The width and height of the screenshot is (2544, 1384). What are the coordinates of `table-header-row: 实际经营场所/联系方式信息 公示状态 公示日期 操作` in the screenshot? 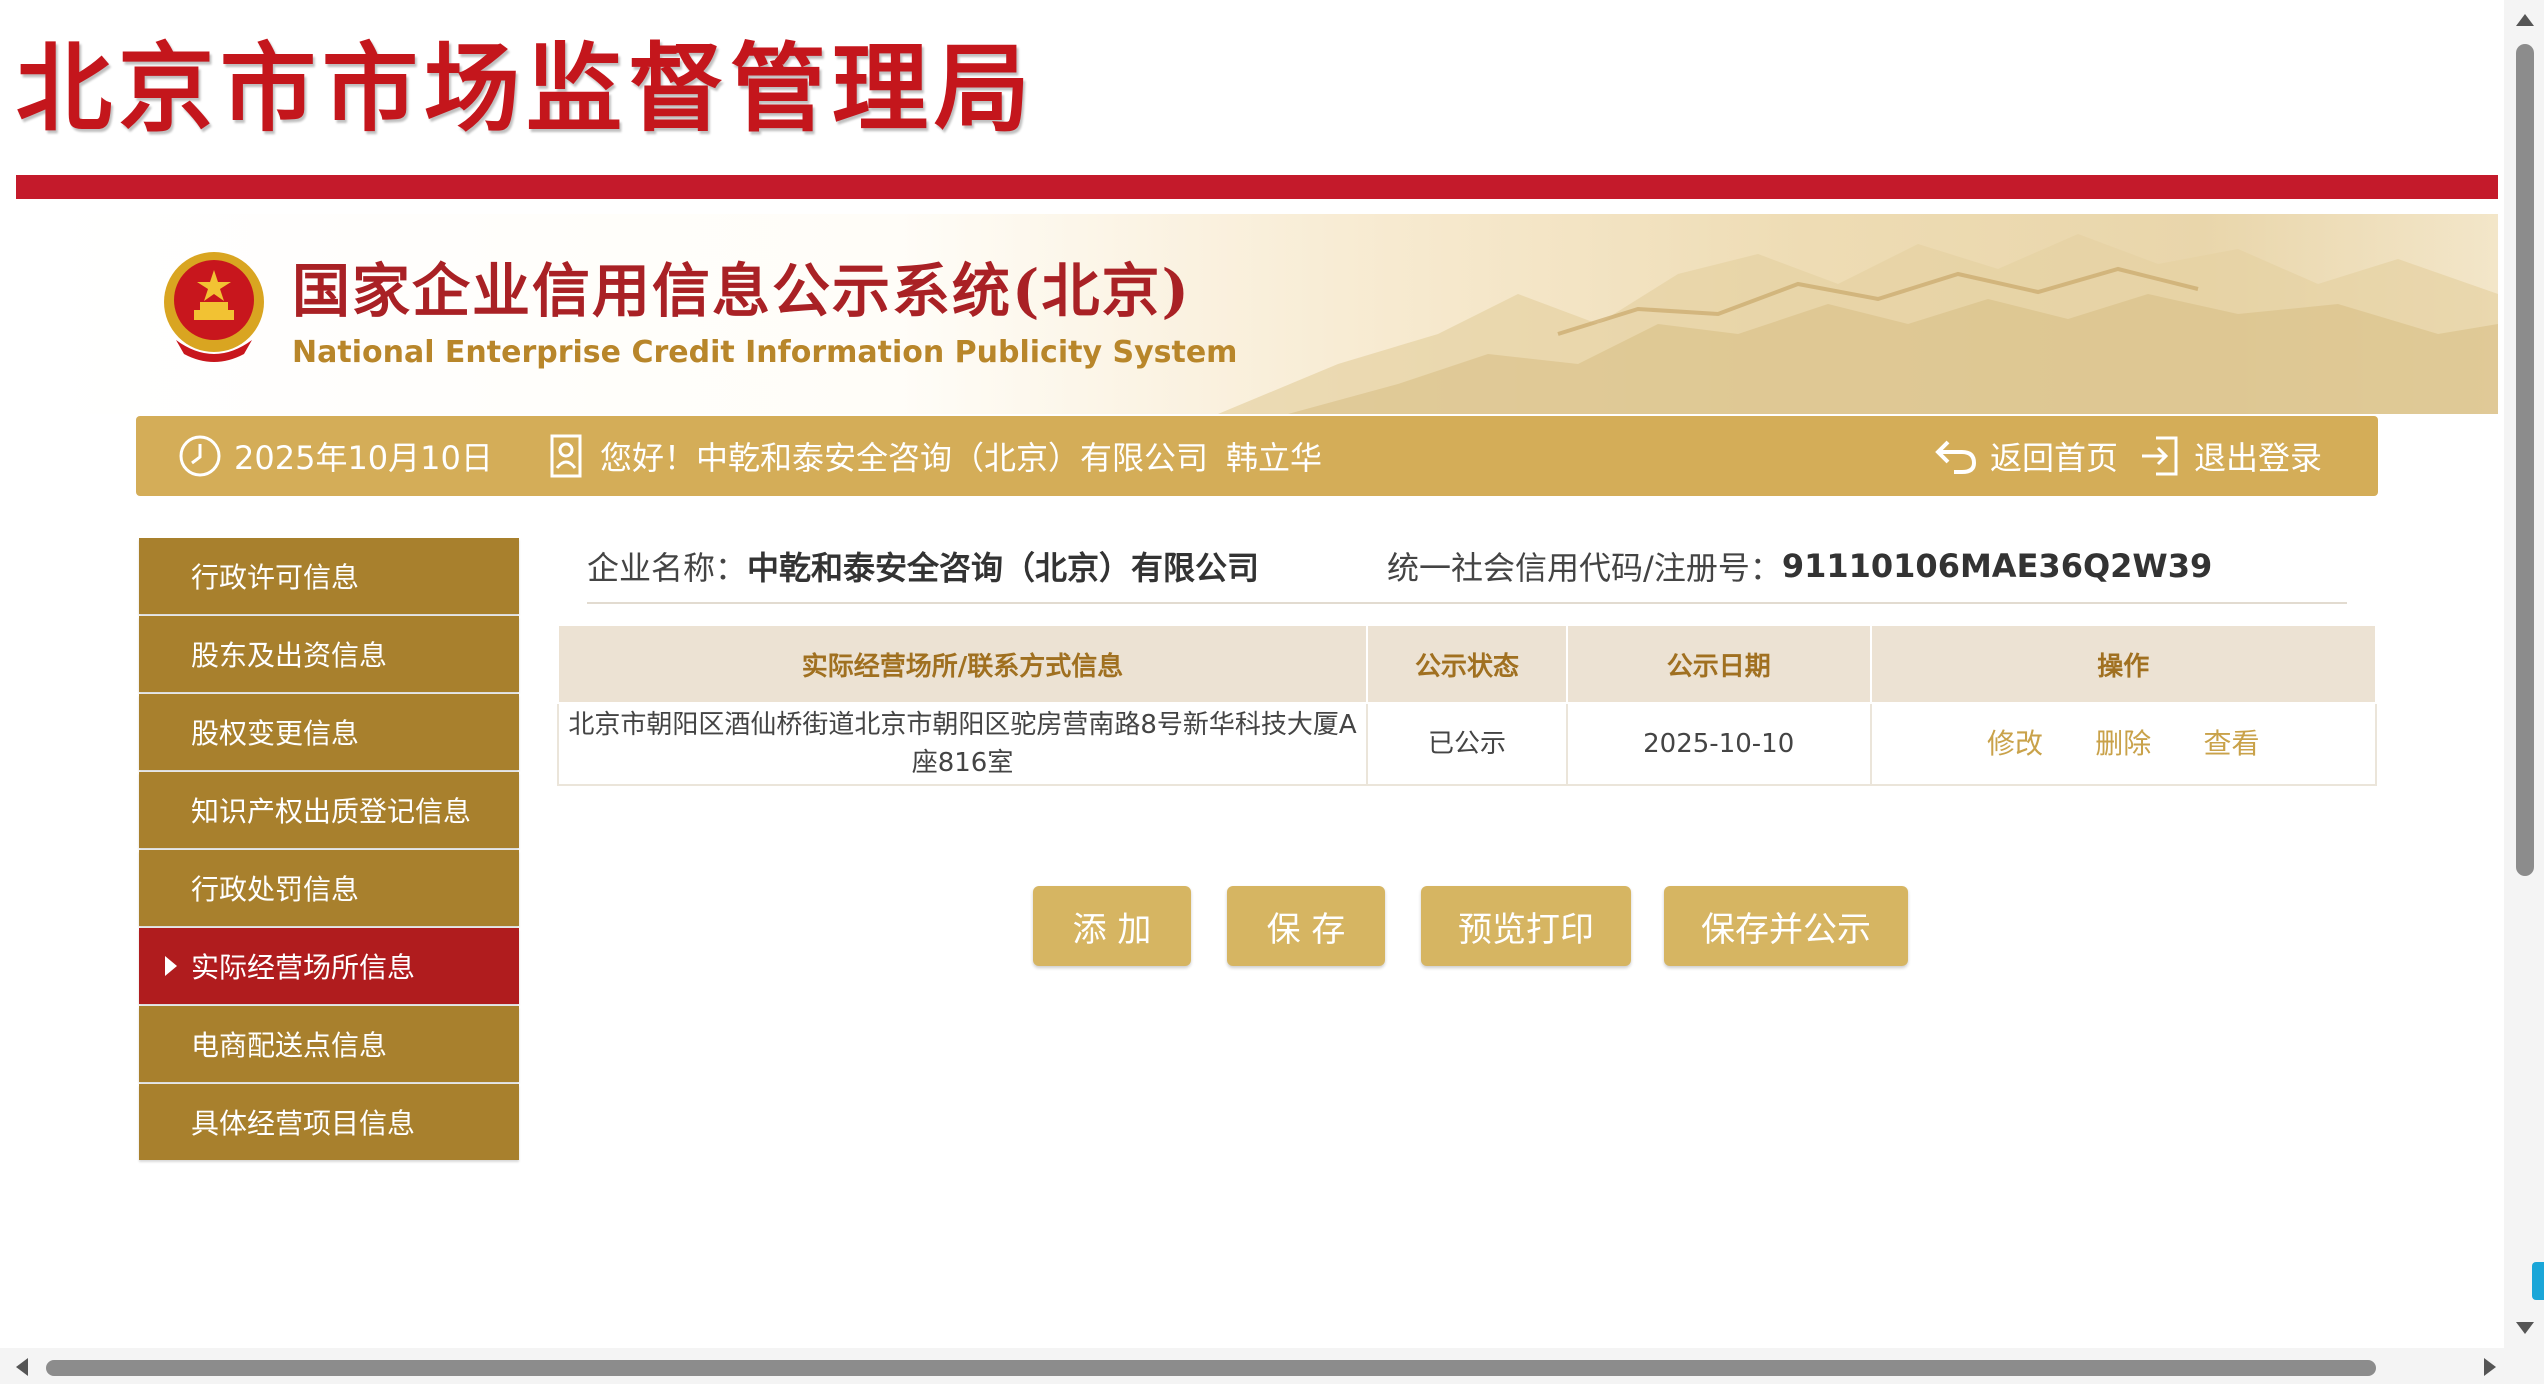 It's located at (1467, 664).